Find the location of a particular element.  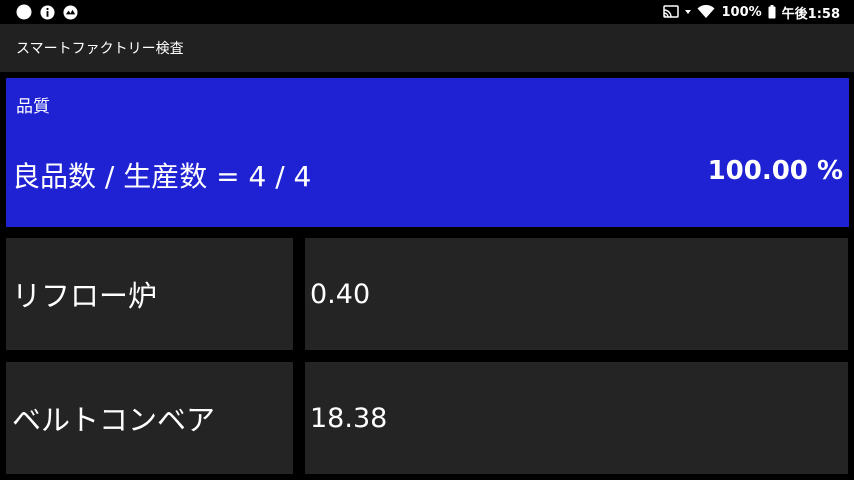

metric-value-reflow-oven: 0.40 is located at coordinates (576, 294).